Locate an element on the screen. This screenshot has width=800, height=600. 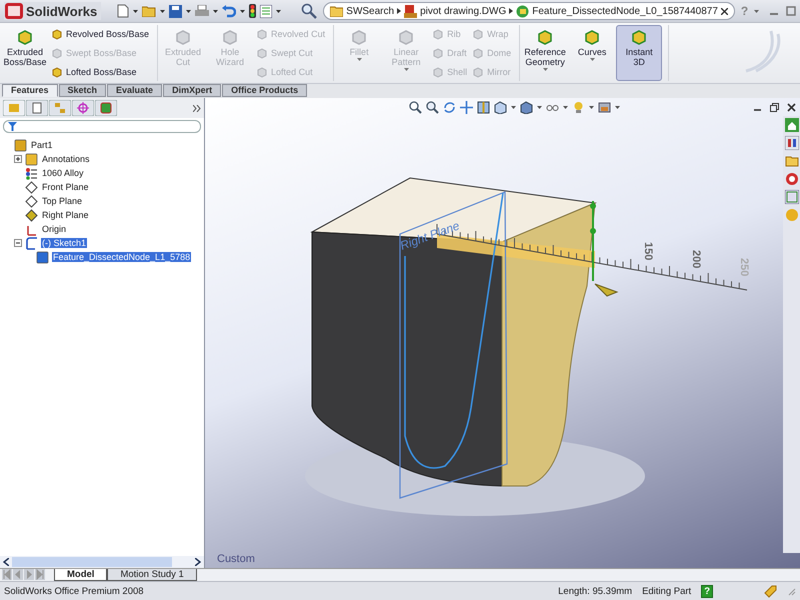
double-chevron-icon is located at coordinates (197, 108).